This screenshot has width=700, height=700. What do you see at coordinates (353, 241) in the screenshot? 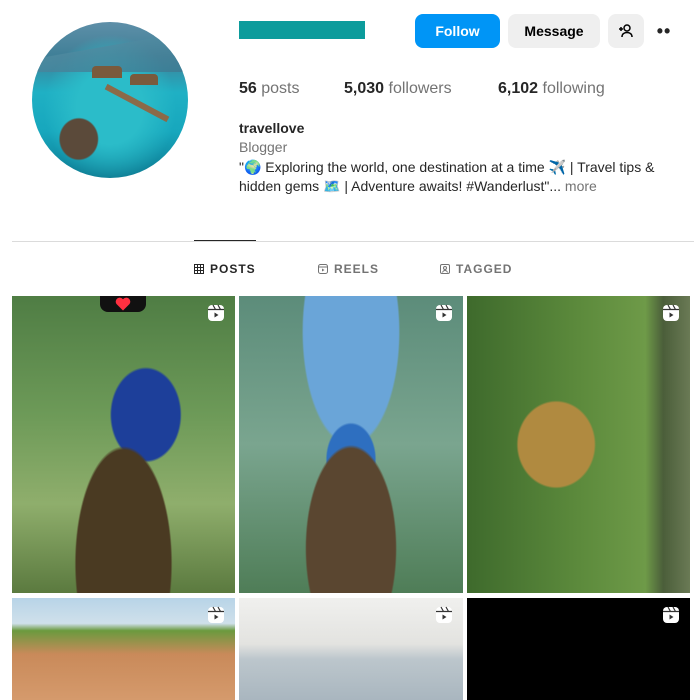
I see `tabs-divider` at bounding box center [353, 241].